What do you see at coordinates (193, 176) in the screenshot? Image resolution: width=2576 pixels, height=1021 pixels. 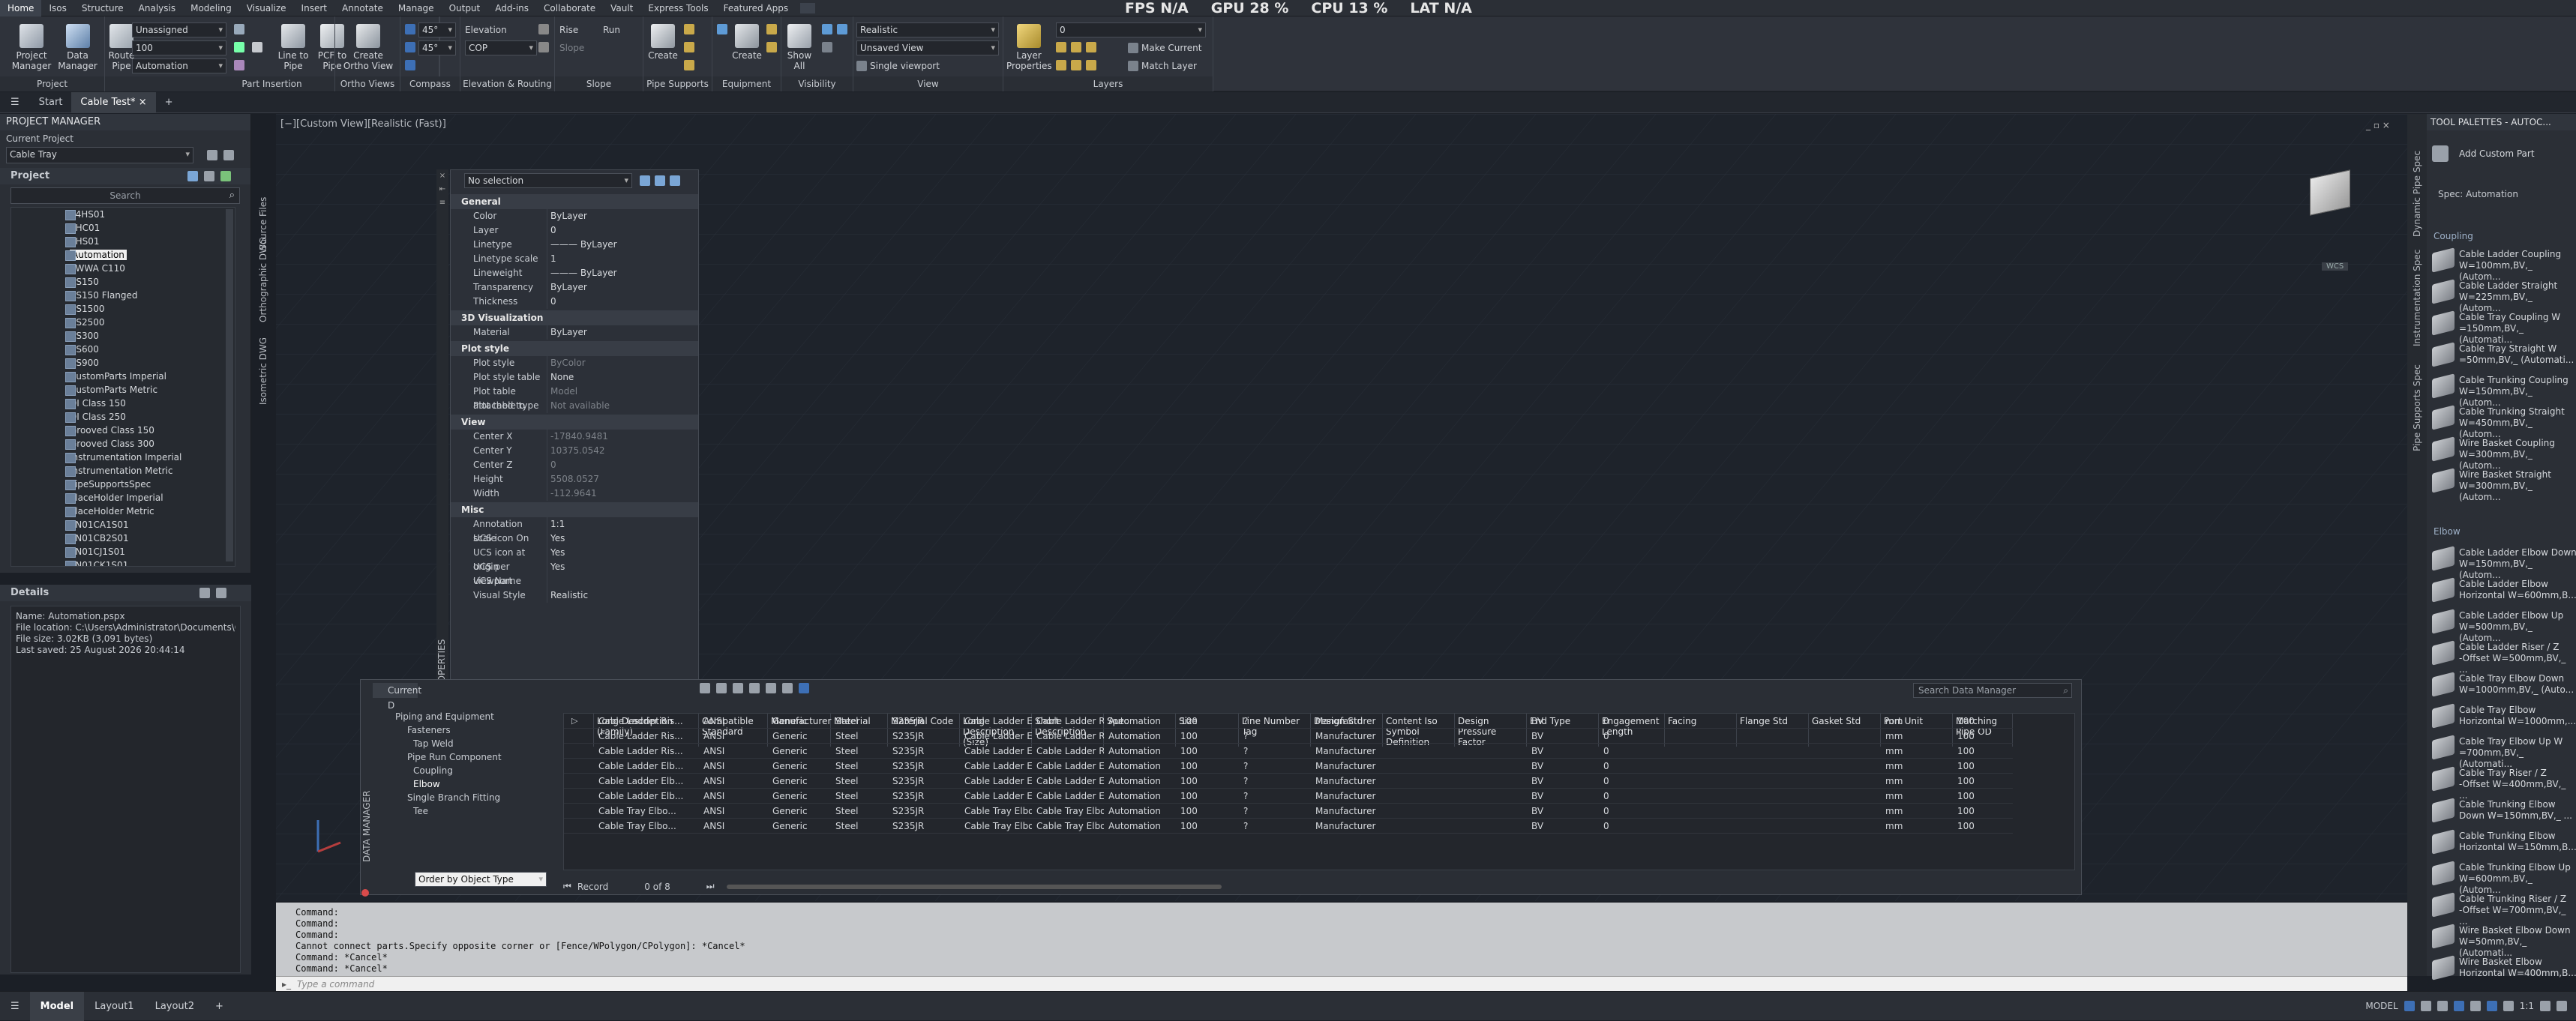 I see `refresh-icon` at bounding box center [193, 176].